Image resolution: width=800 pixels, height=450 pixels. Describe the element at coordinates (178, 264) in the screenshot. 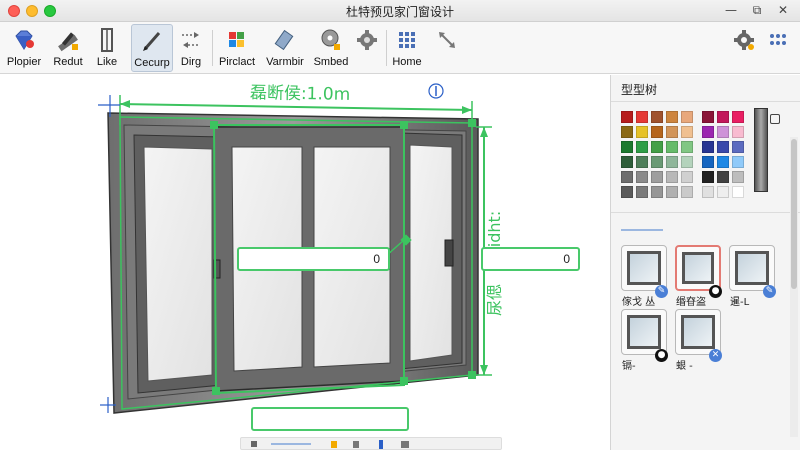

I see `left-glass` at that location.